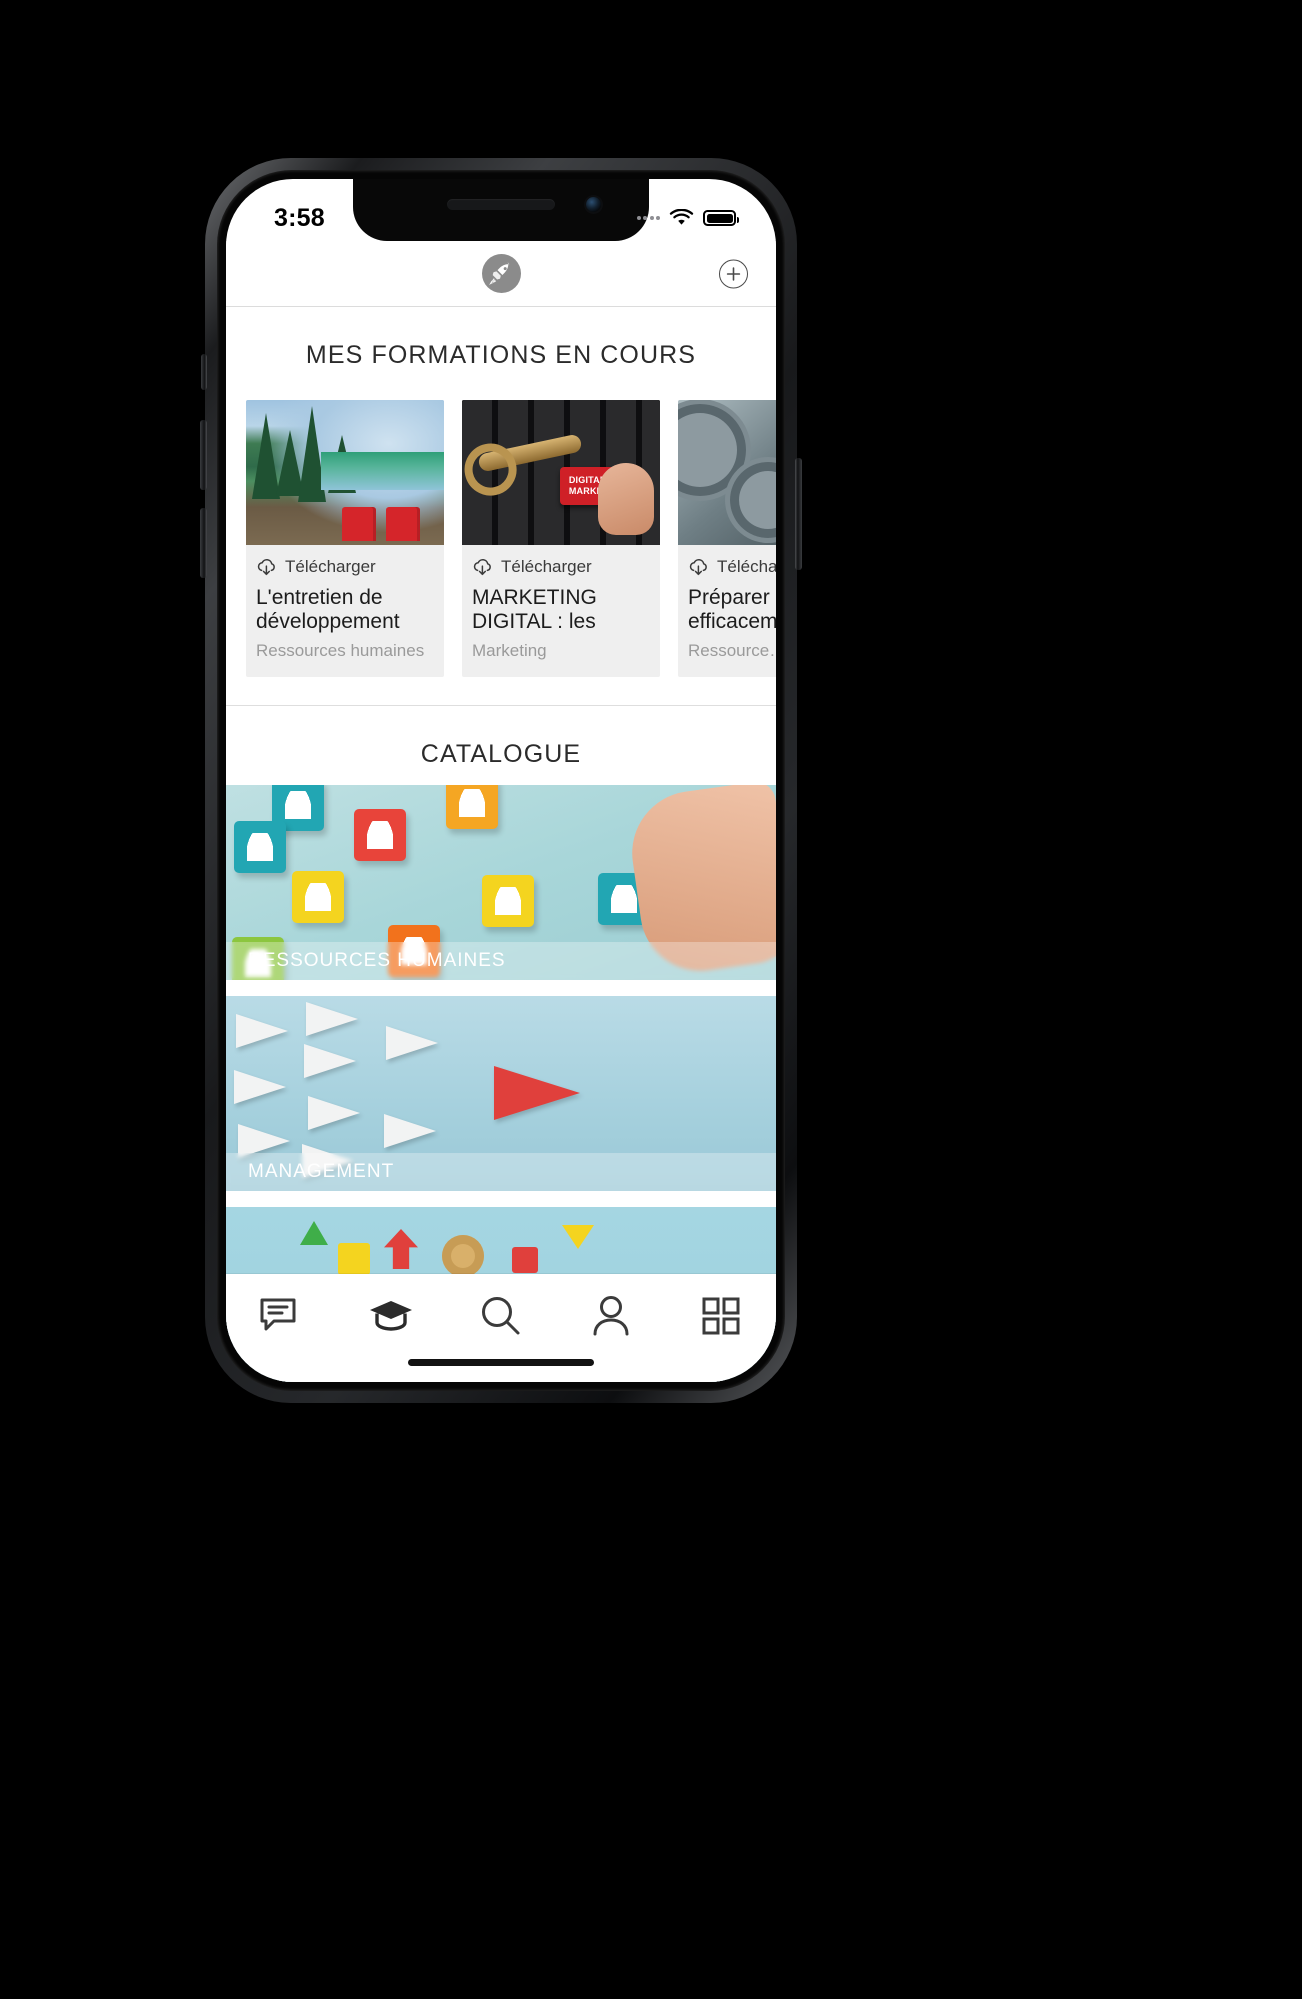 Image resolution: width=1302 pixels, height=1999 pixels. I want to click on app-header, so click(501, 274).